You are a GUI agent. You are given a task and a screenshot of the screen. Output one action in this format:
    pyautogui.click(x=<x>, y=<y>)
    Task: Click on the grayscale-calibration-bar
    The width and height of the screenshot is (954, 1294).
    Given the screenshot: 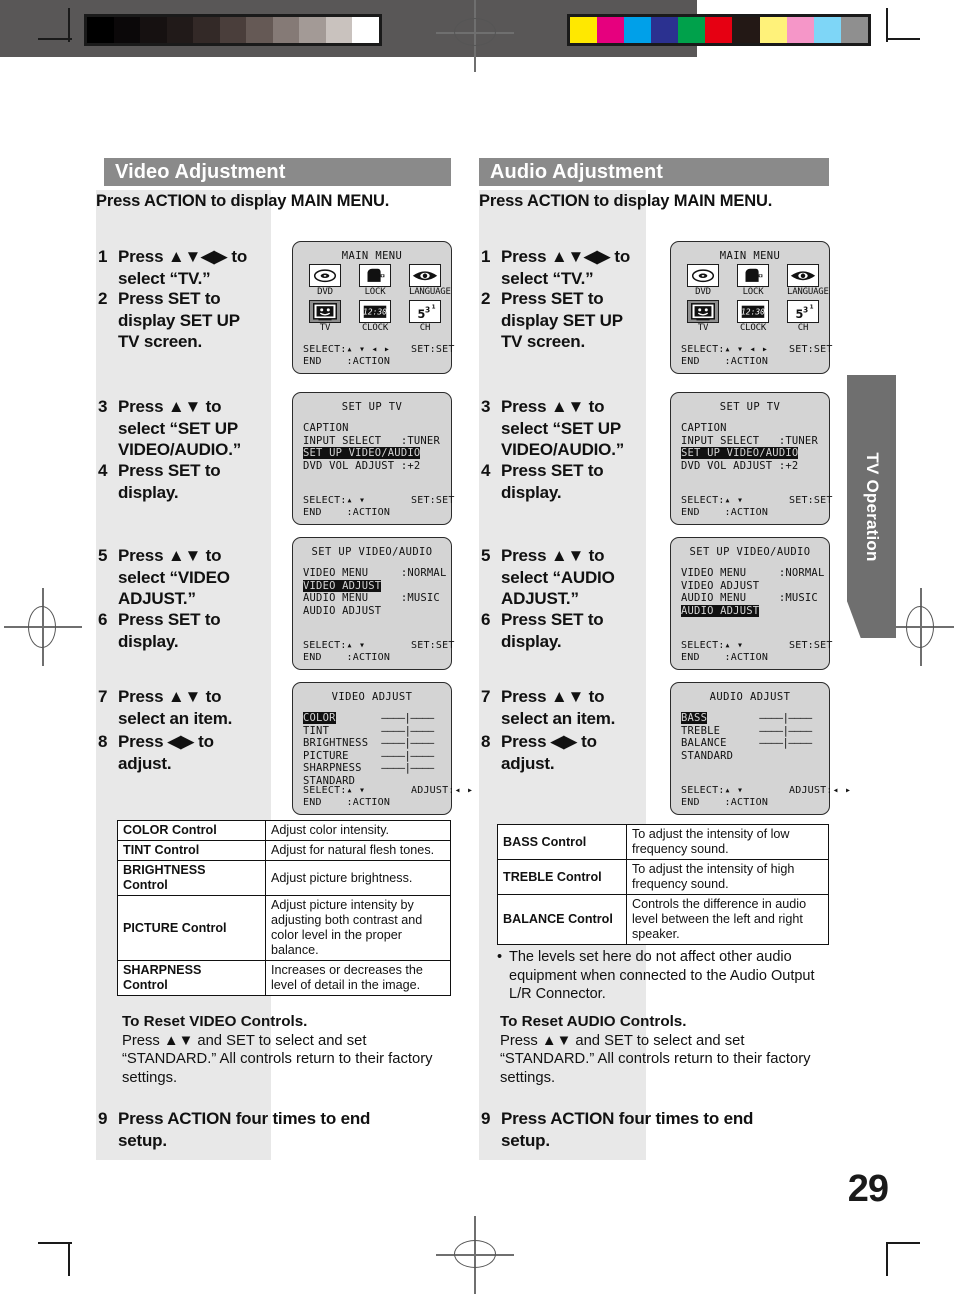 What is the action you would take?
    pyautogui.click(x=233, y=30)
    